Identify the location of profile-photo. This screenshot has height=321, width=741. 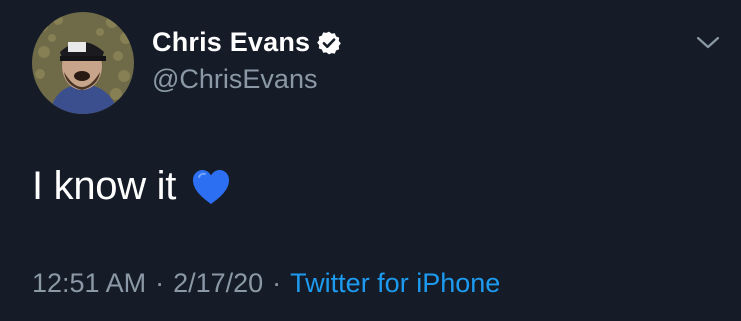
(83, 63).